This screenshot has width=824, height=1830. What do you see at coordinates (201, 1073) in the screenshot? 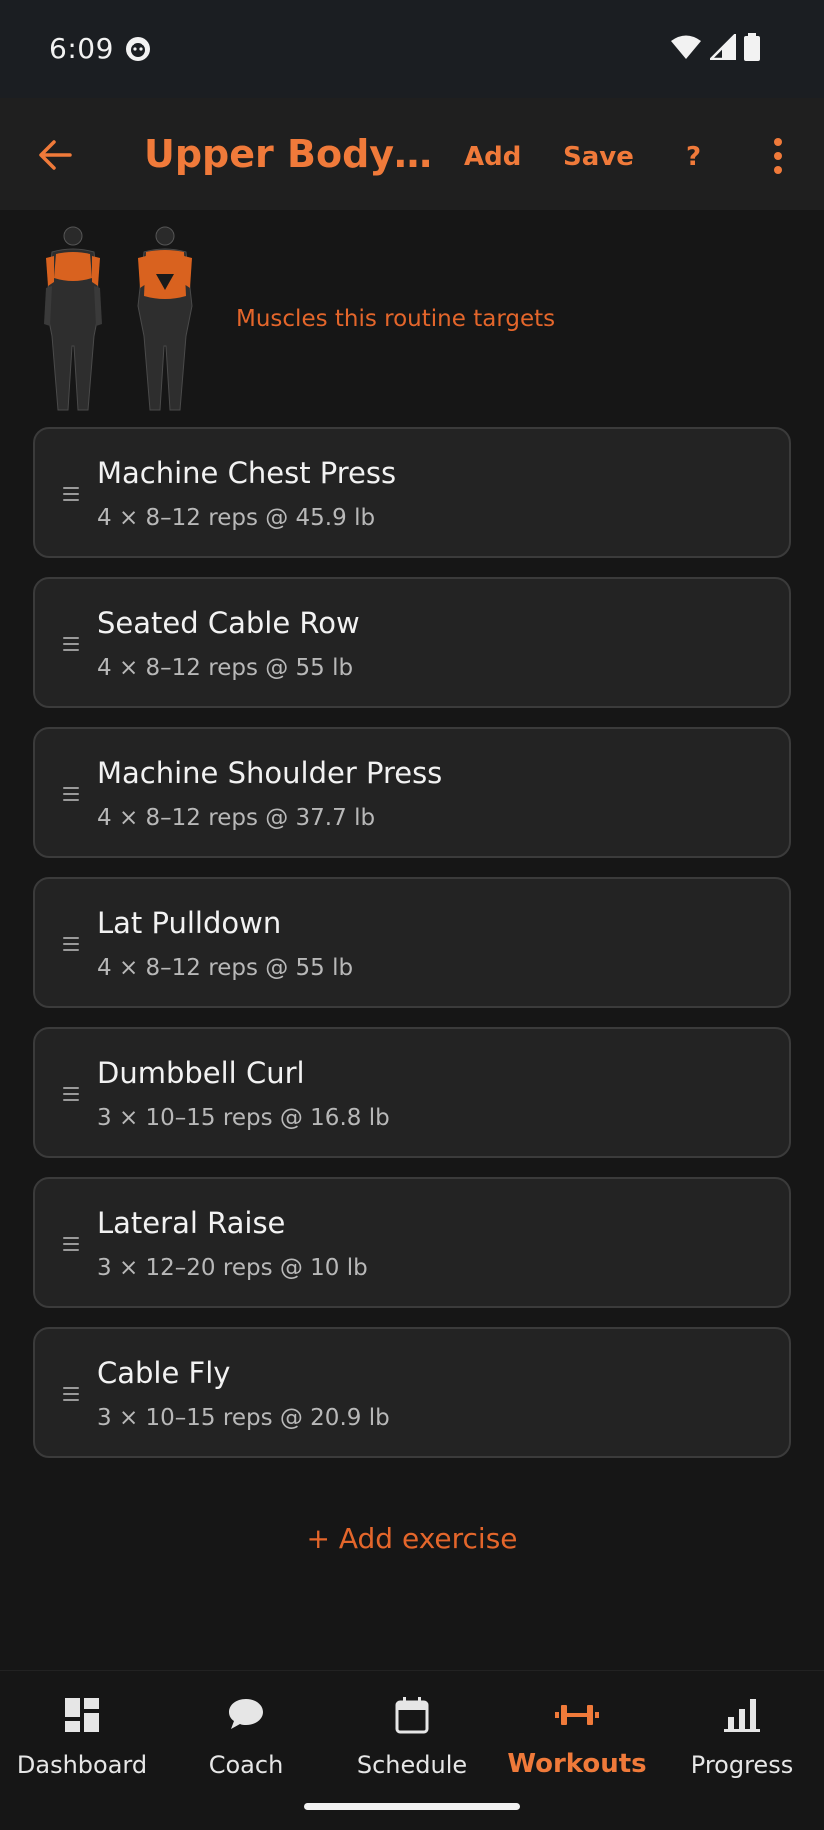
I see `exercise-name: Dumbbell Curl` at bounding box center [201, 1073].